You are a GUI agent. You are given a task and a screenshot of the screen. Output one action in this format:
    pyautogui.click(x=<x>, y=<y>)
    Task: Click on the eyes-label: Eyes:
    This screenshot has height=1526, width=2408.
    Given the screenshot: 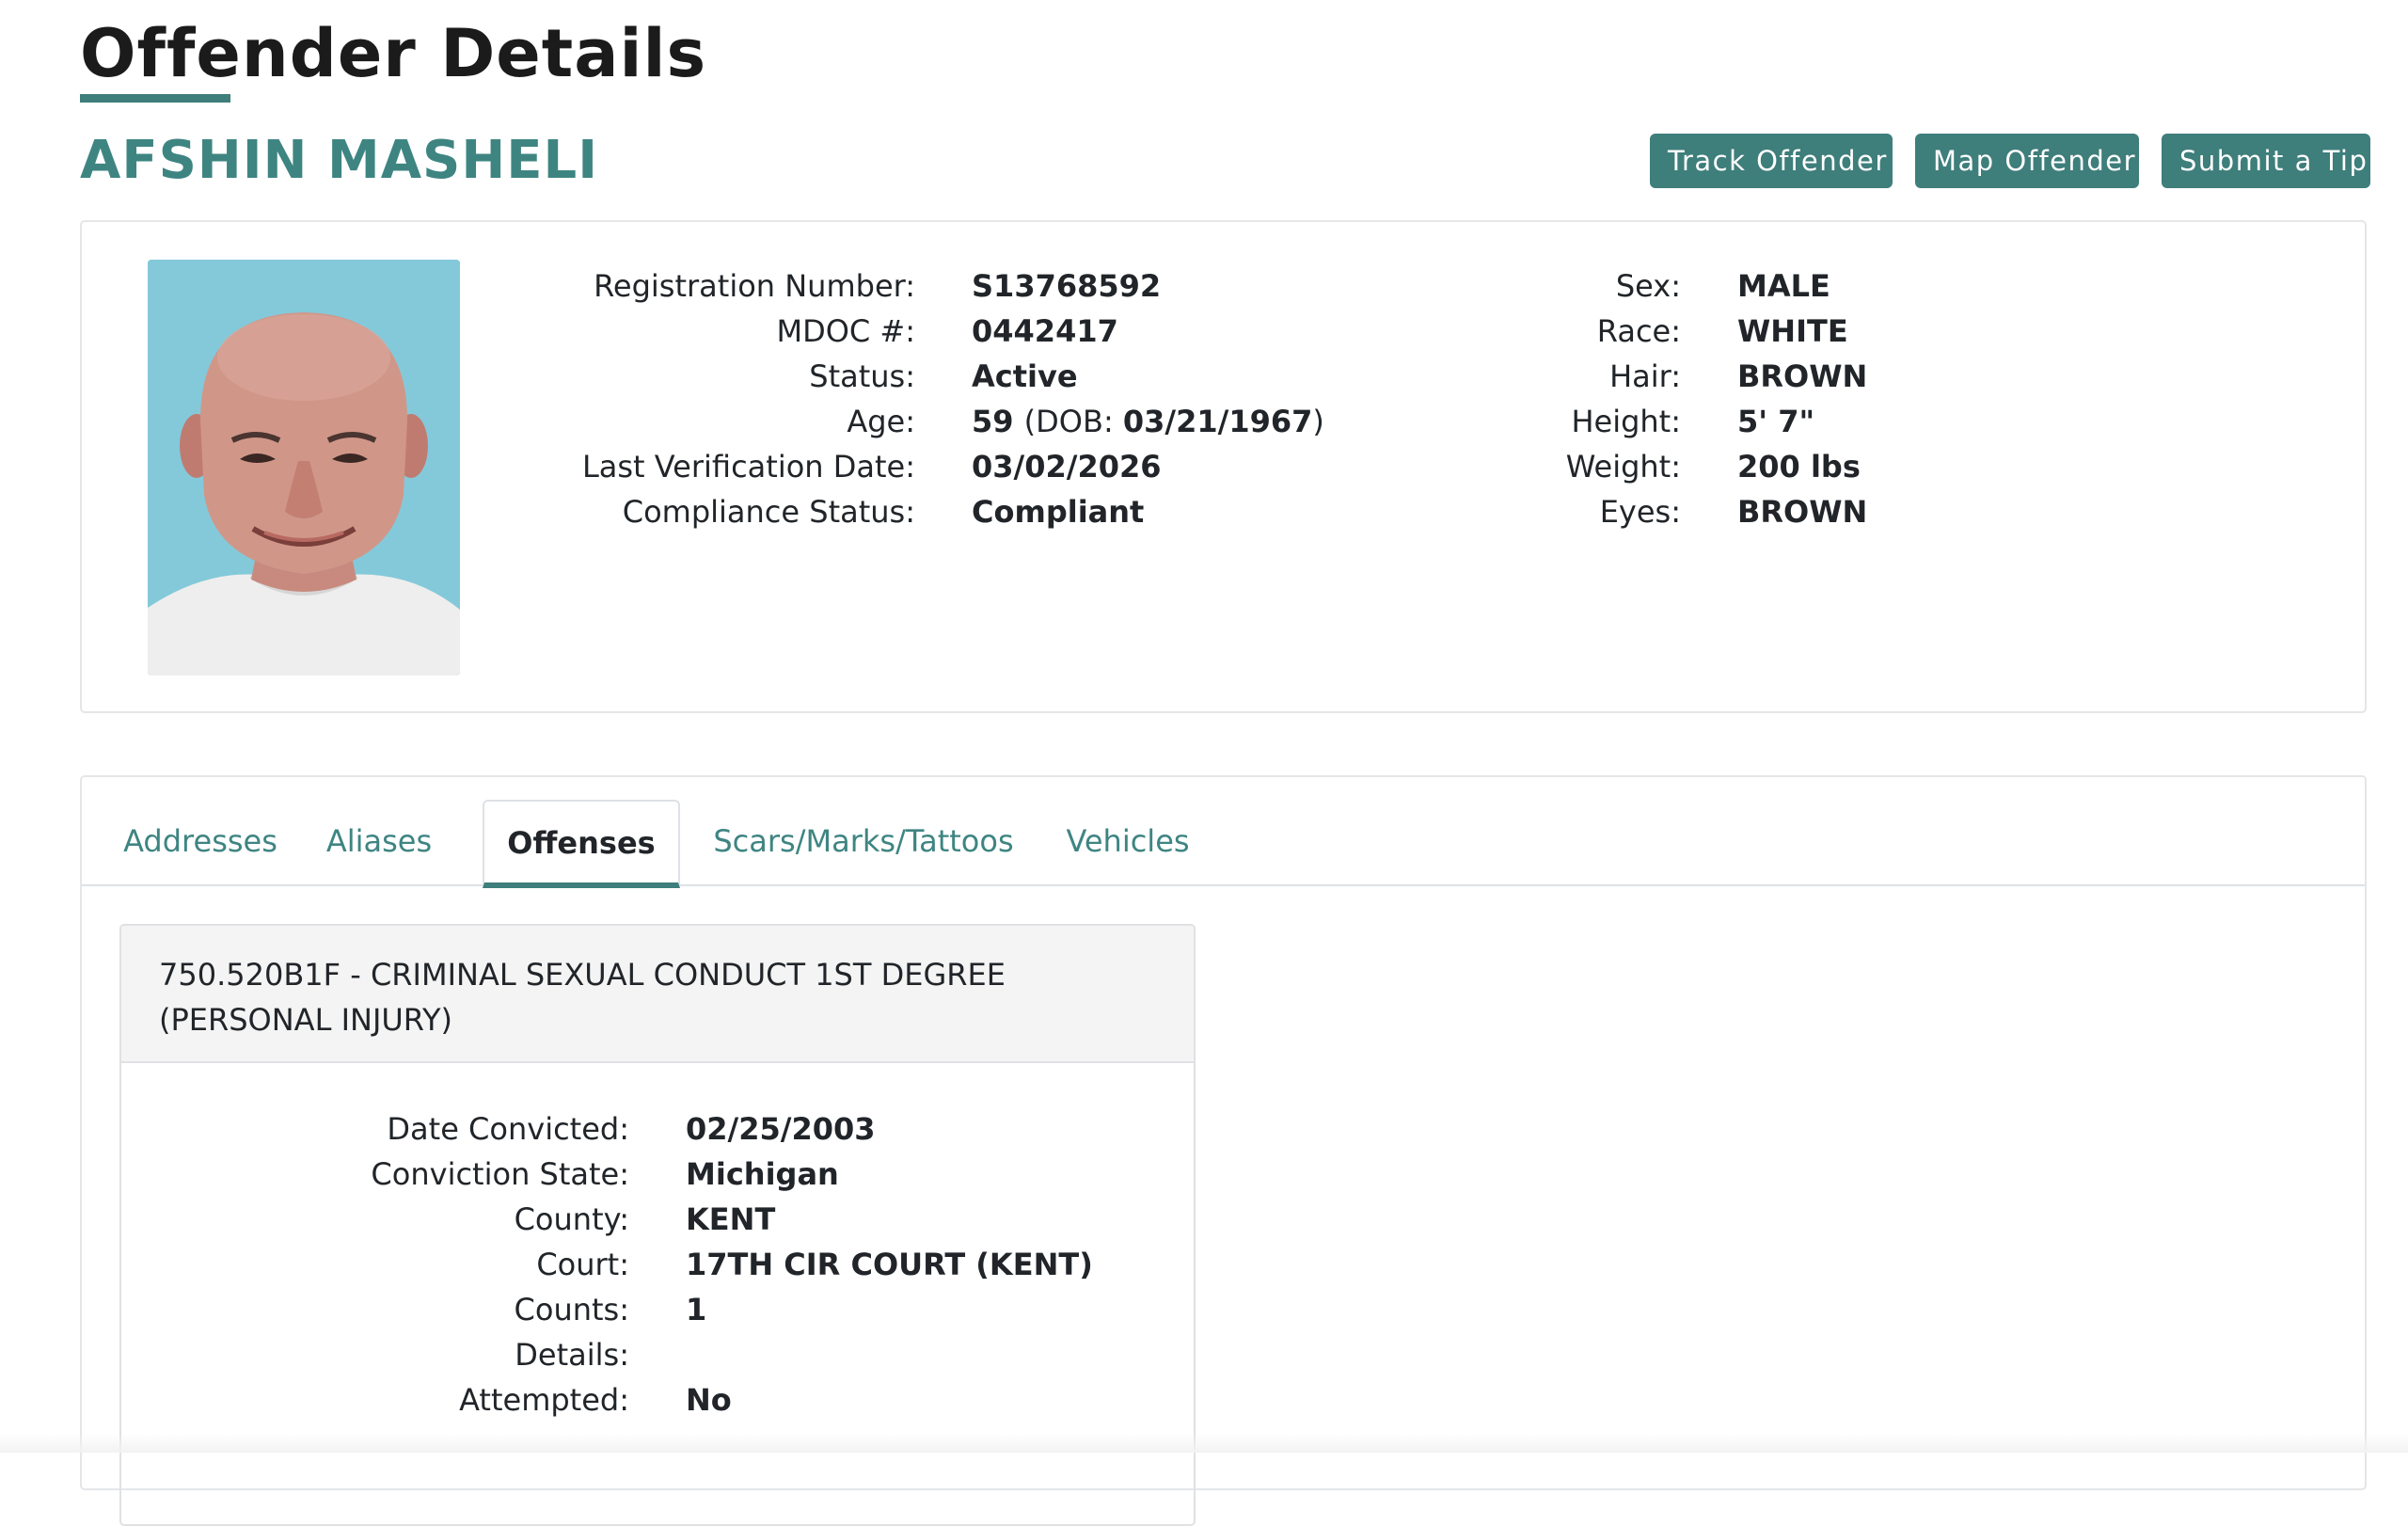 What is the action you would take?
    pyautogui.click(x=1640, y=512)
    